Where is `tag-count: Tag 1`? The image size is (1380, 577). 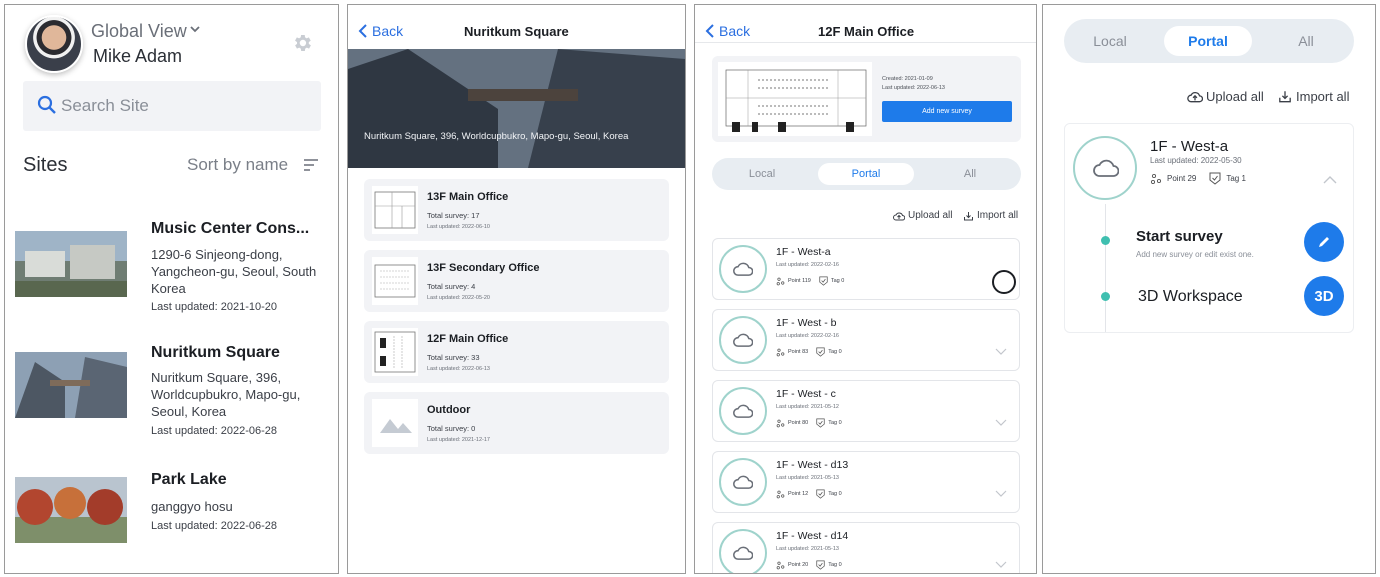
tag-count: Tag 1 is located at coordinates (1236, 178).